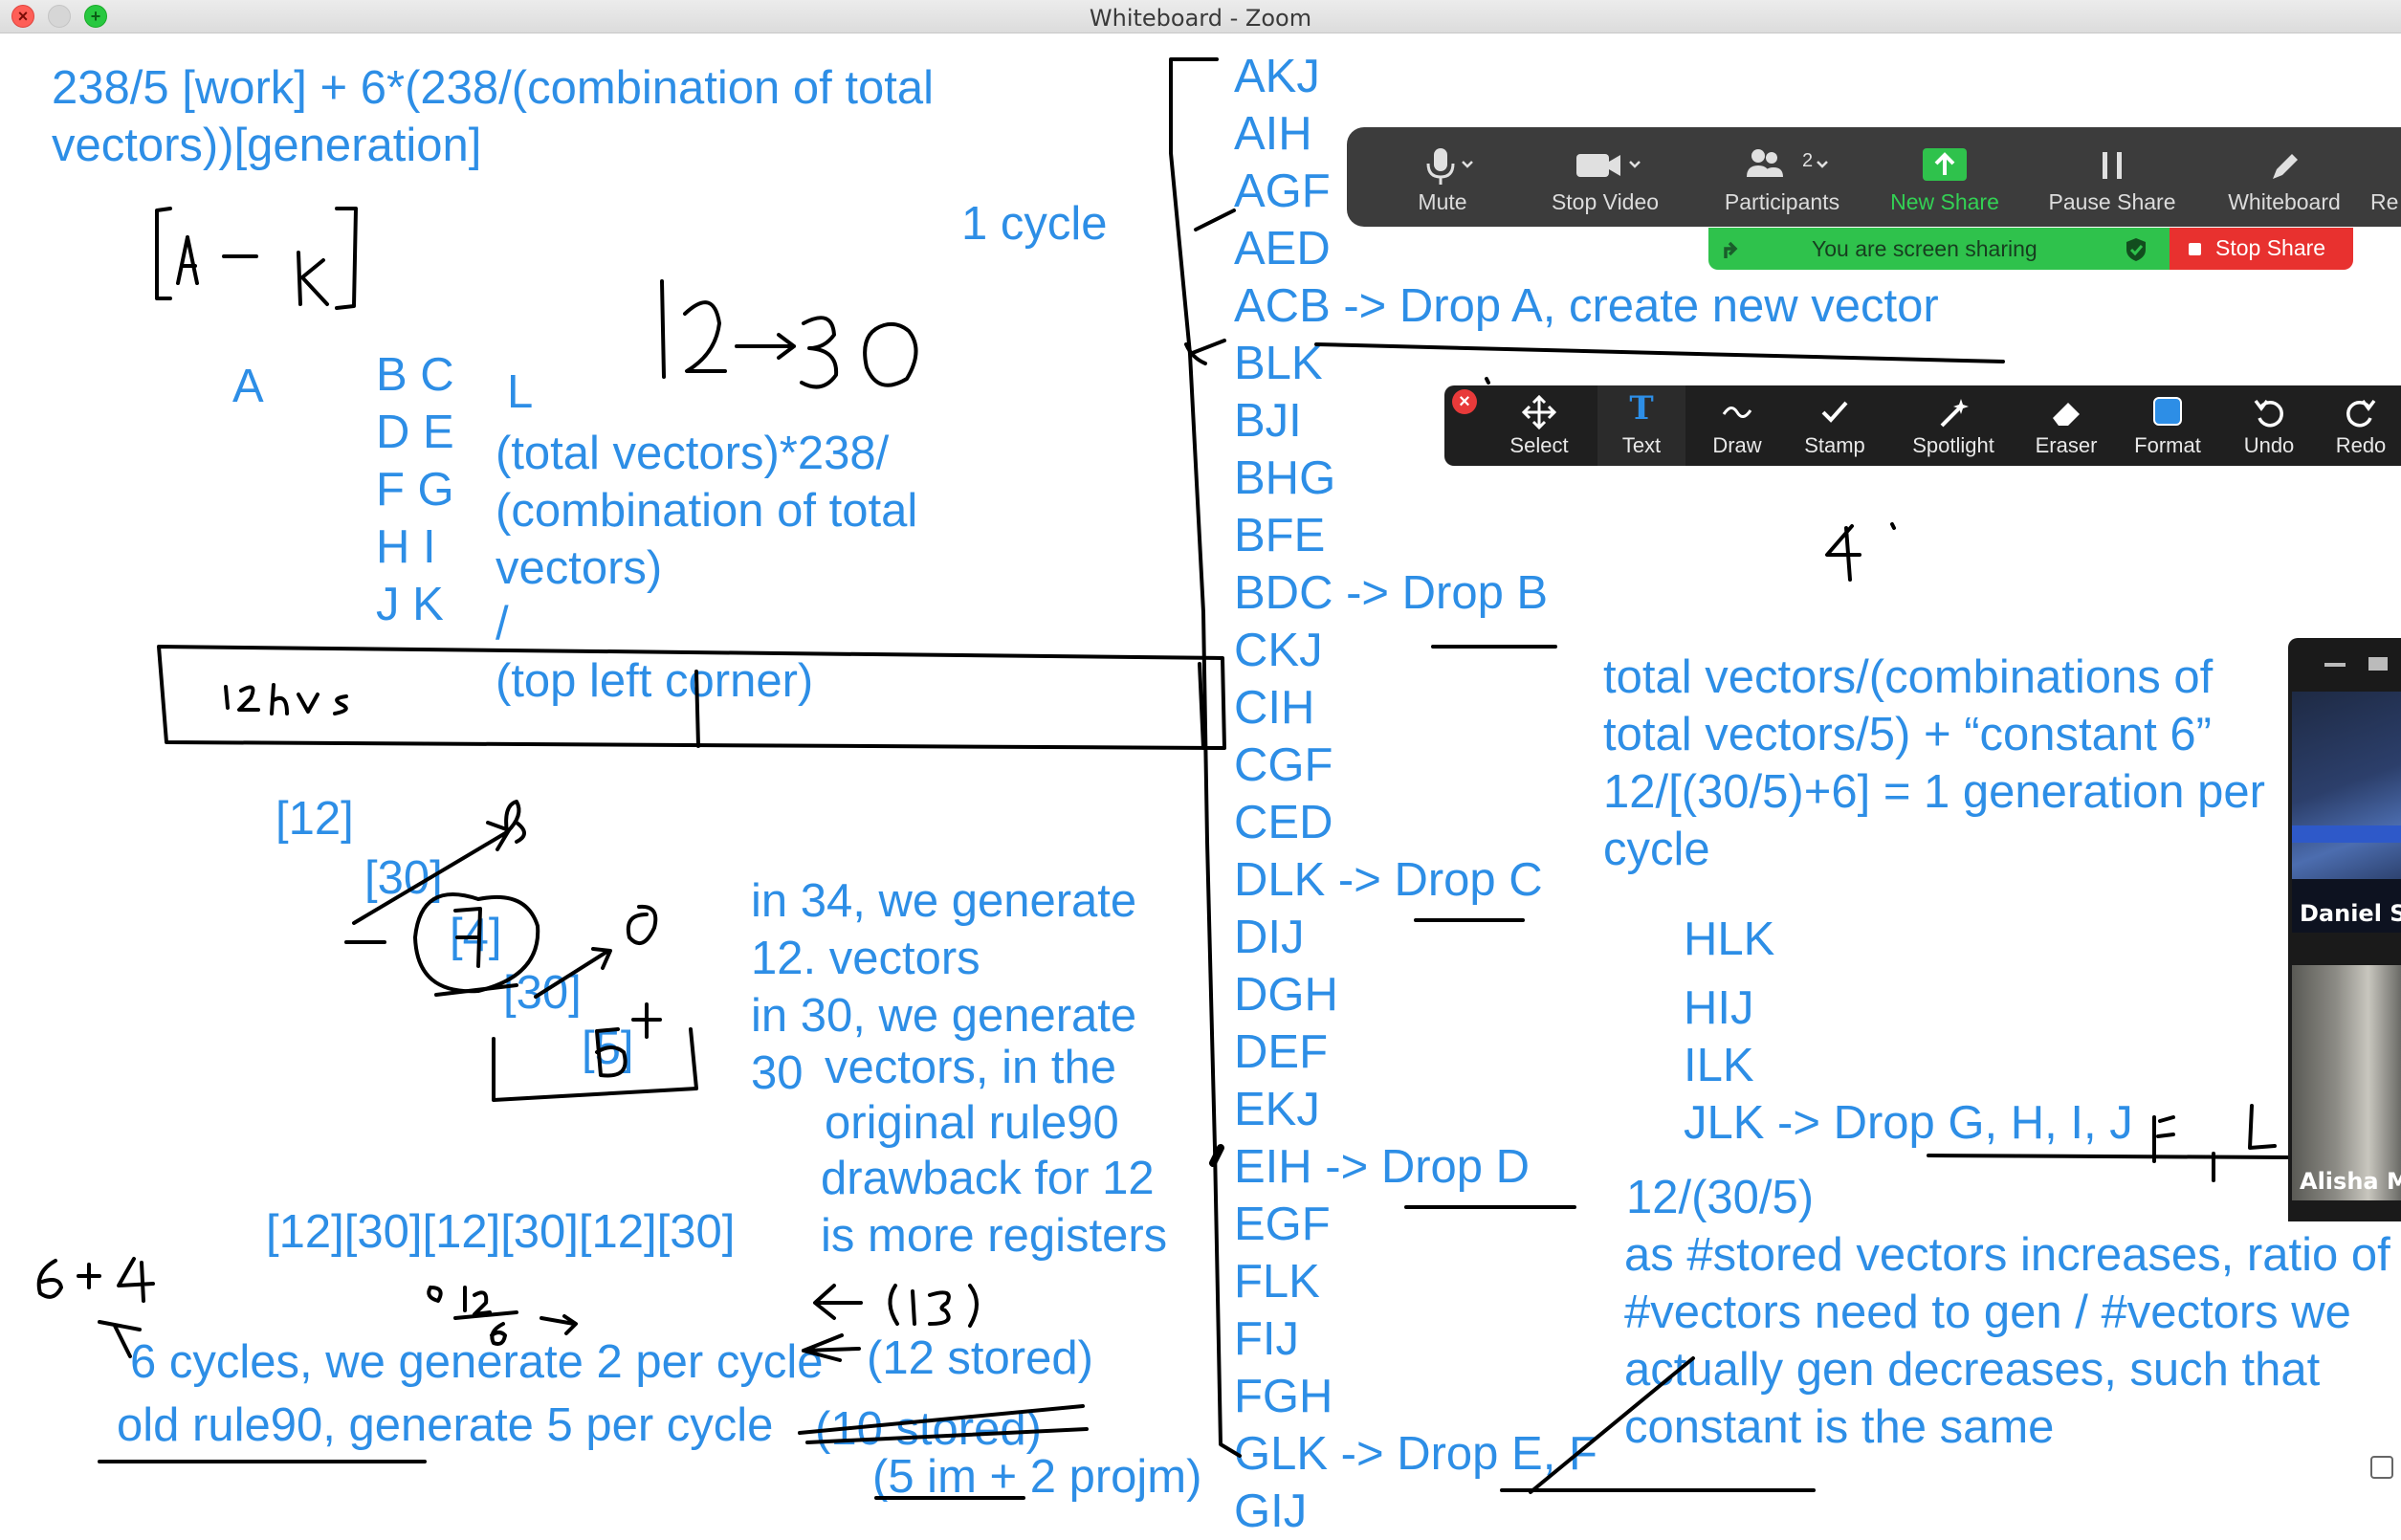  I want to click on participant-name-1: Daniel Su, so click(2350, 913).